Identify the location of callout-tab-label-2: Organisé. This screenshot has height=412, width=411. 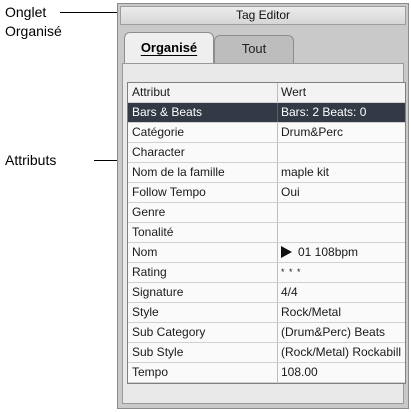
(33, 31).